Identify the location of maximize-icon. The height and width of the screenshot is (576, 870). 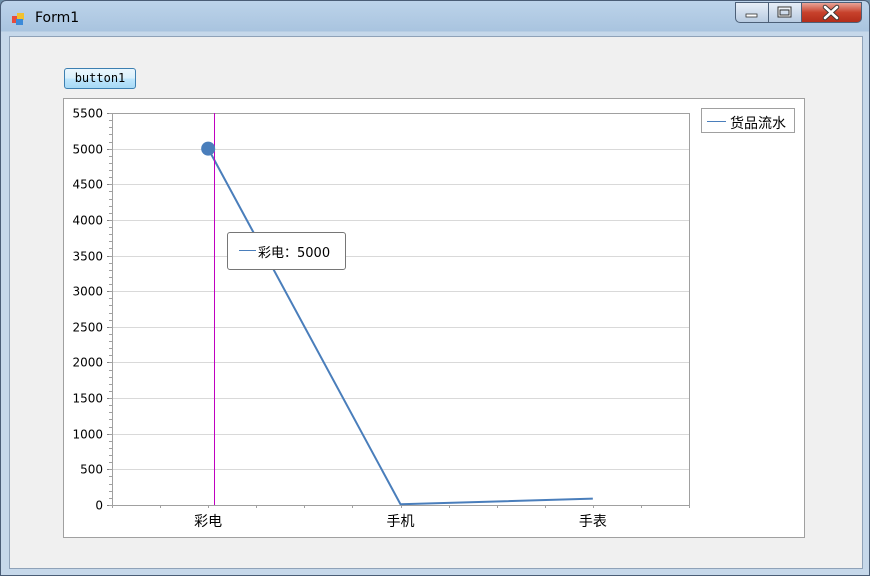
(784, 12).